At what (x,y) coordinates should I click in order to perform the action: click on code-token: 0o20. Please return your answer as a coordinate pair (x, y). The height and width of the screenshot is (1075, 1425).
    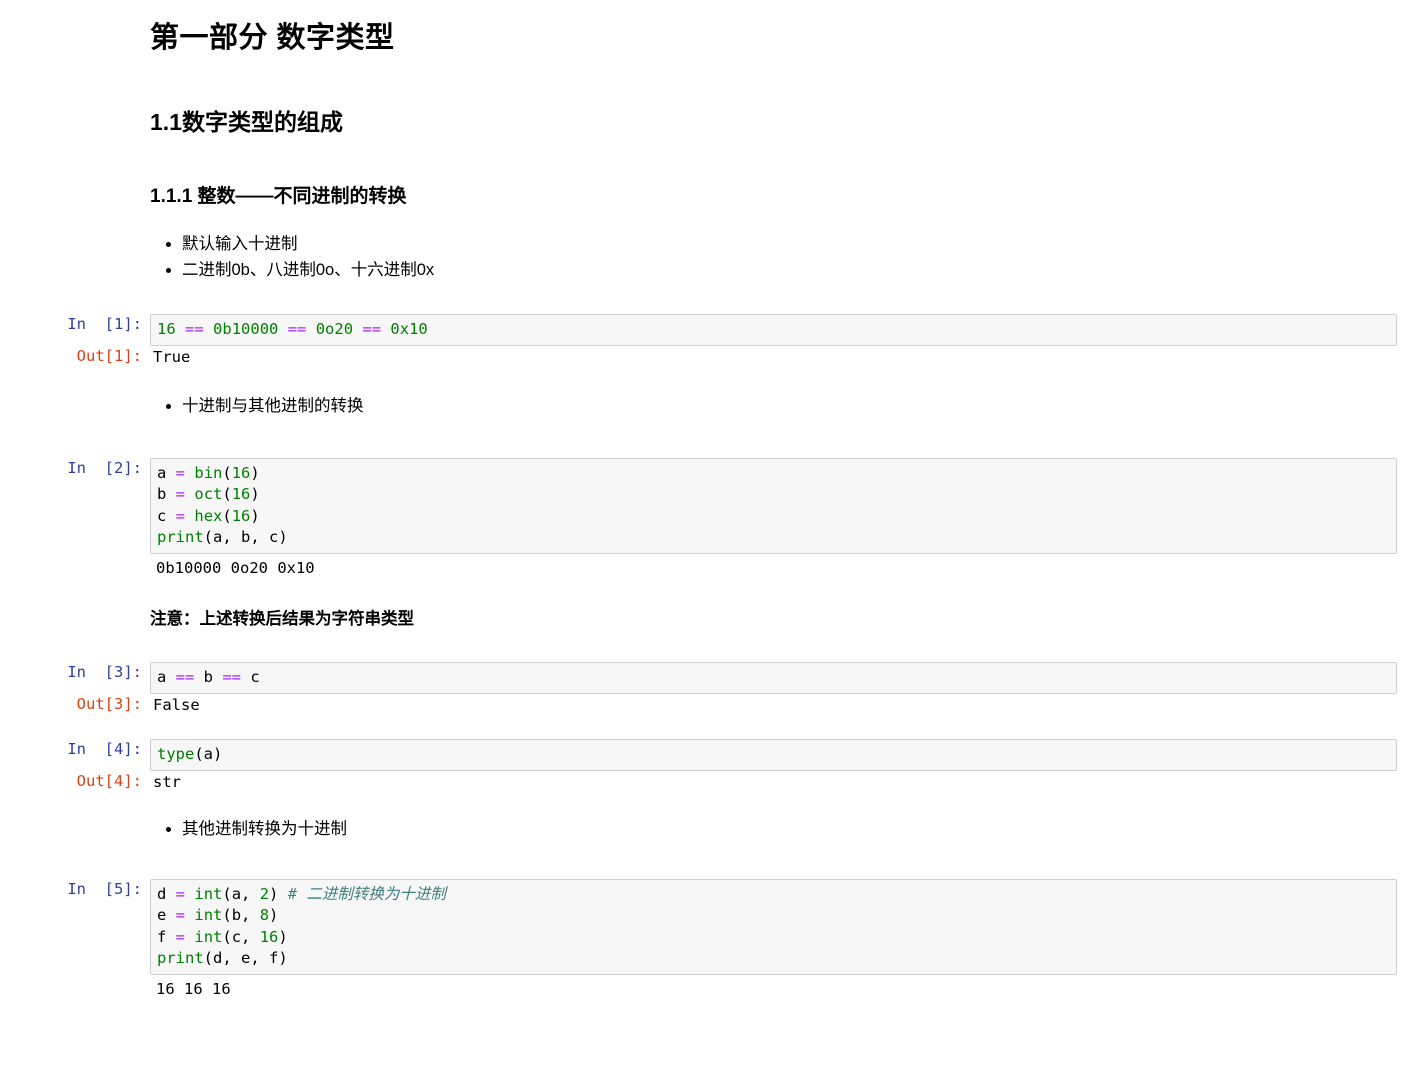
    Looking at the image, I should click on (334, 329).